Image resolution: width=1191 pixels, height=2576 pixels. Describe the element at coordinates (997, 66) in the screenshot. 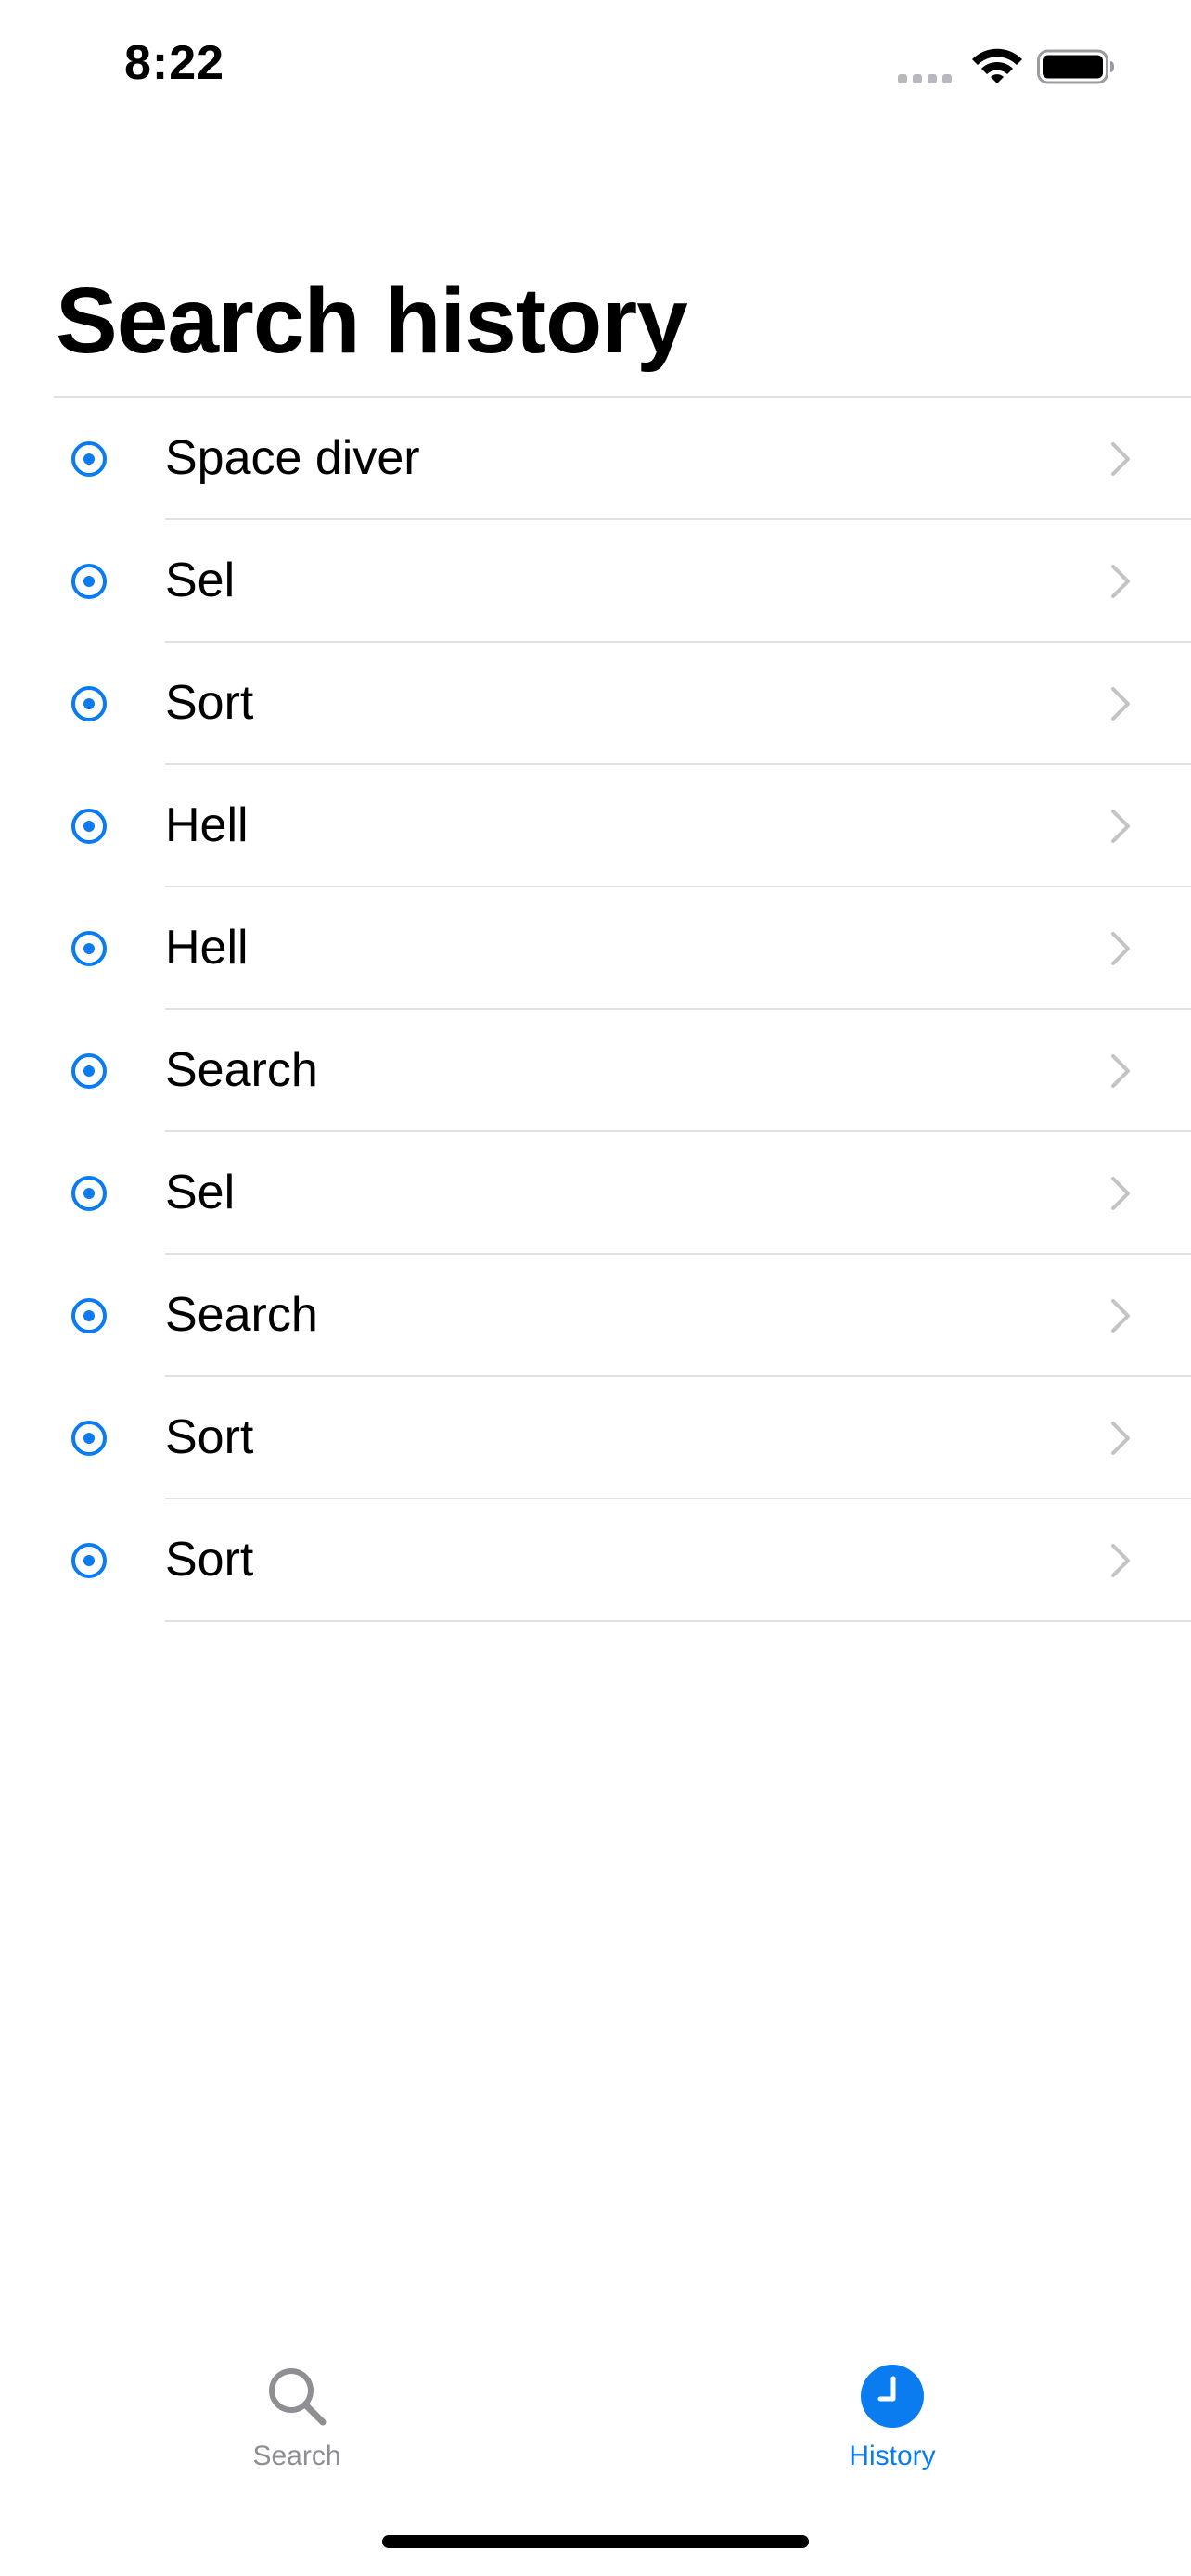

I see `wifi-icon` at that location.